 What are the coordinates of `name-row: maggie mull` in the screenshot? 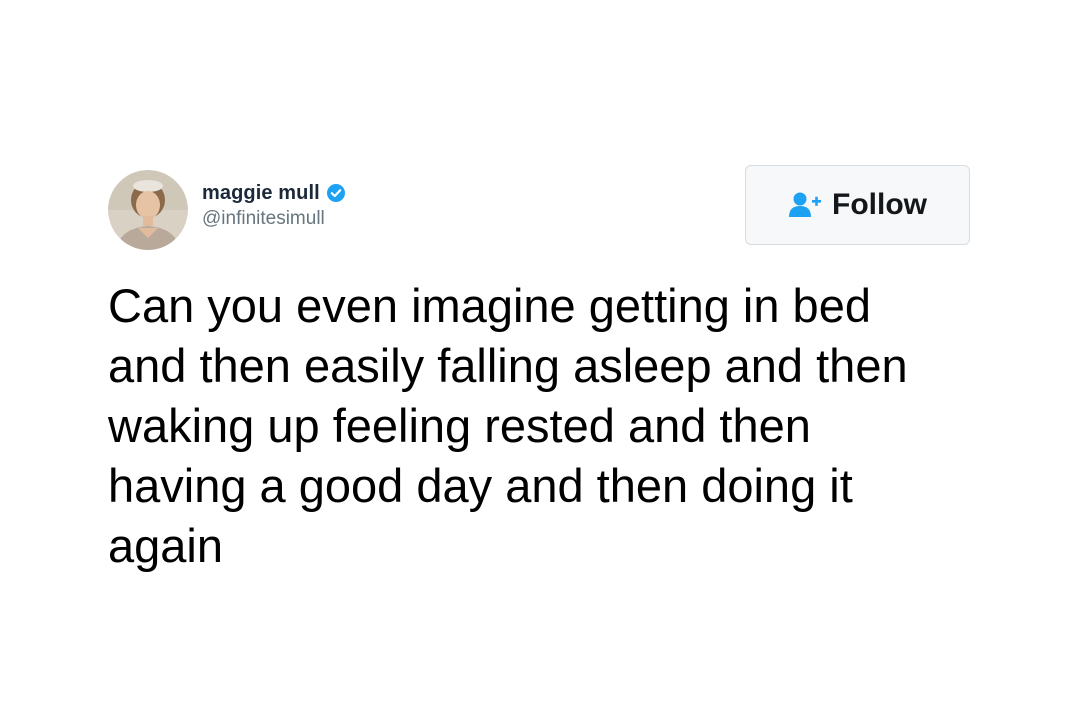 It's located at (274, 193).